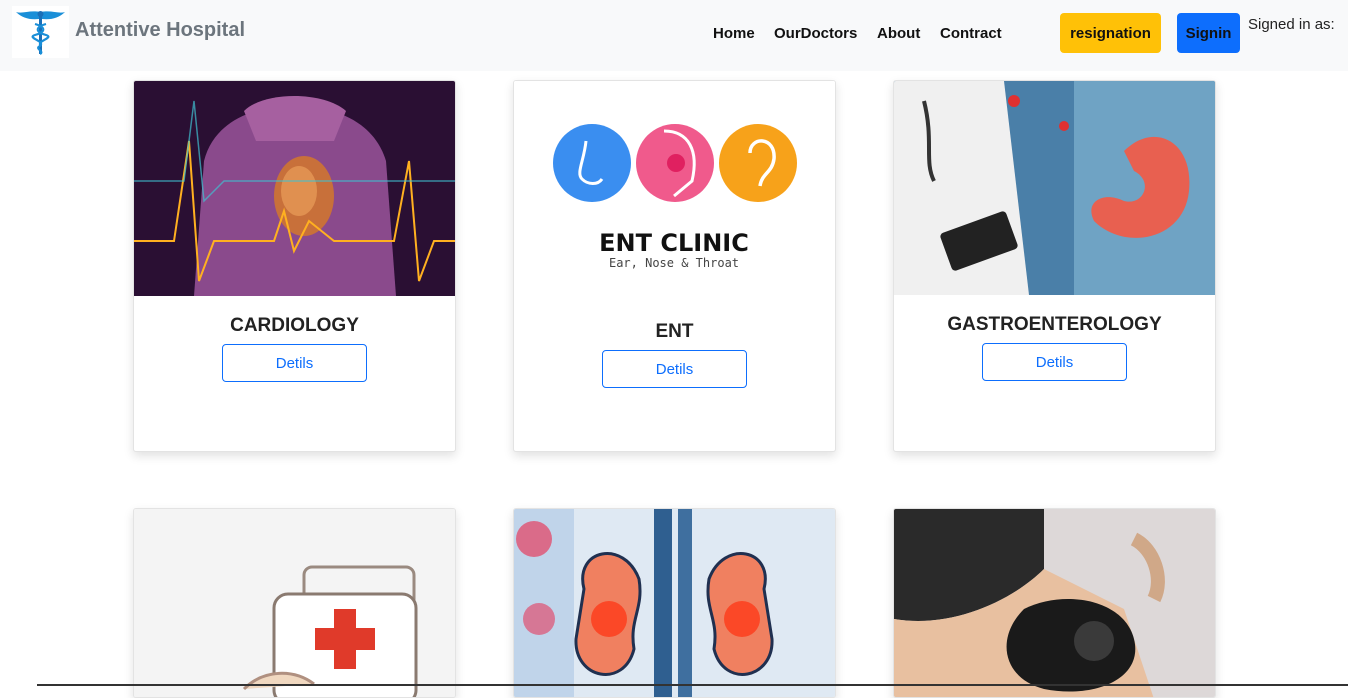 The image size is (1348, 698). I want to click on knee-brace-photo, so click(1054, 603).